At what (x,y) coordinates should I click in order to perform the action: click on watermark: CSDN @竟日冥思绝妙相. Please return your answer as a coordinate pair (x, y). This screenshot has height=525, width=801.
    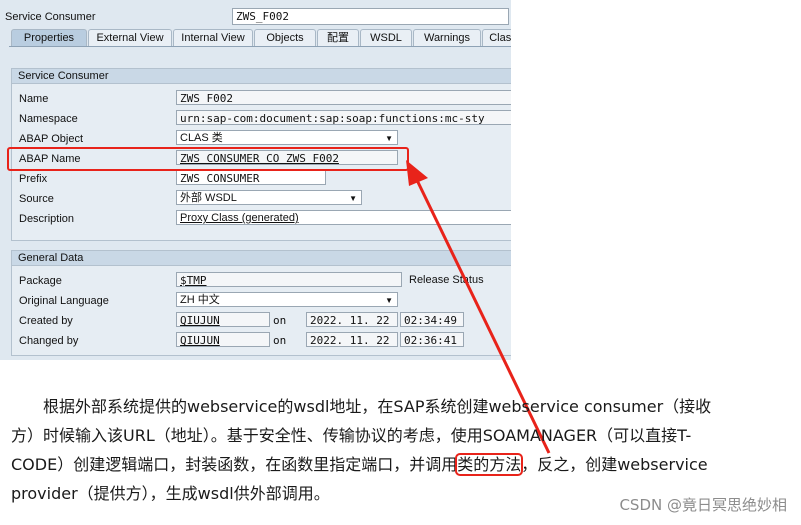
    Looking at the image, I should click on (703, 505).